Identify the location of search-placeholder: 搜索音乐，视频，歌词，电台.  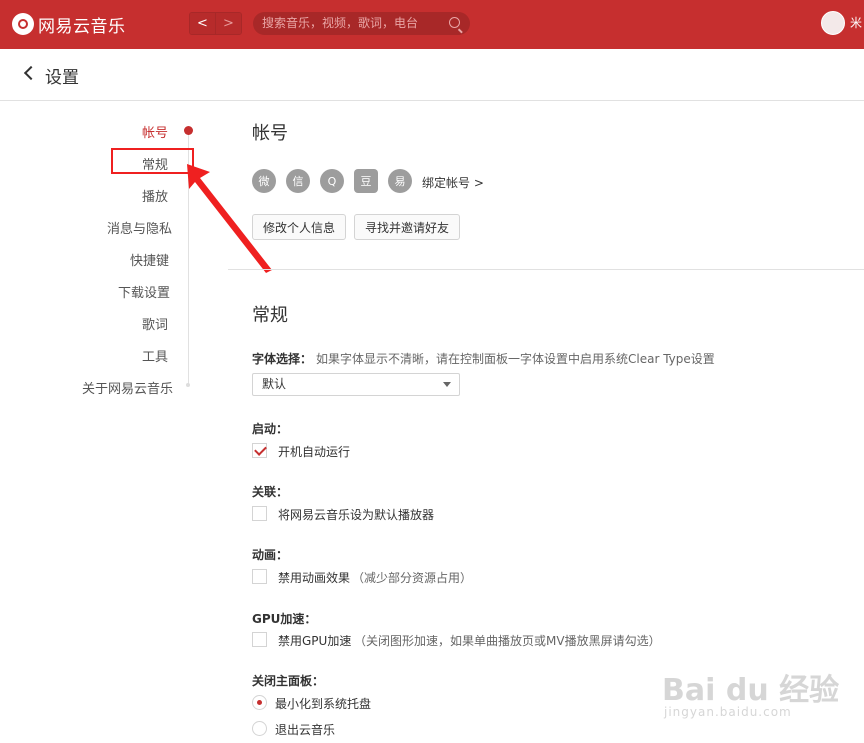
(340, 23).